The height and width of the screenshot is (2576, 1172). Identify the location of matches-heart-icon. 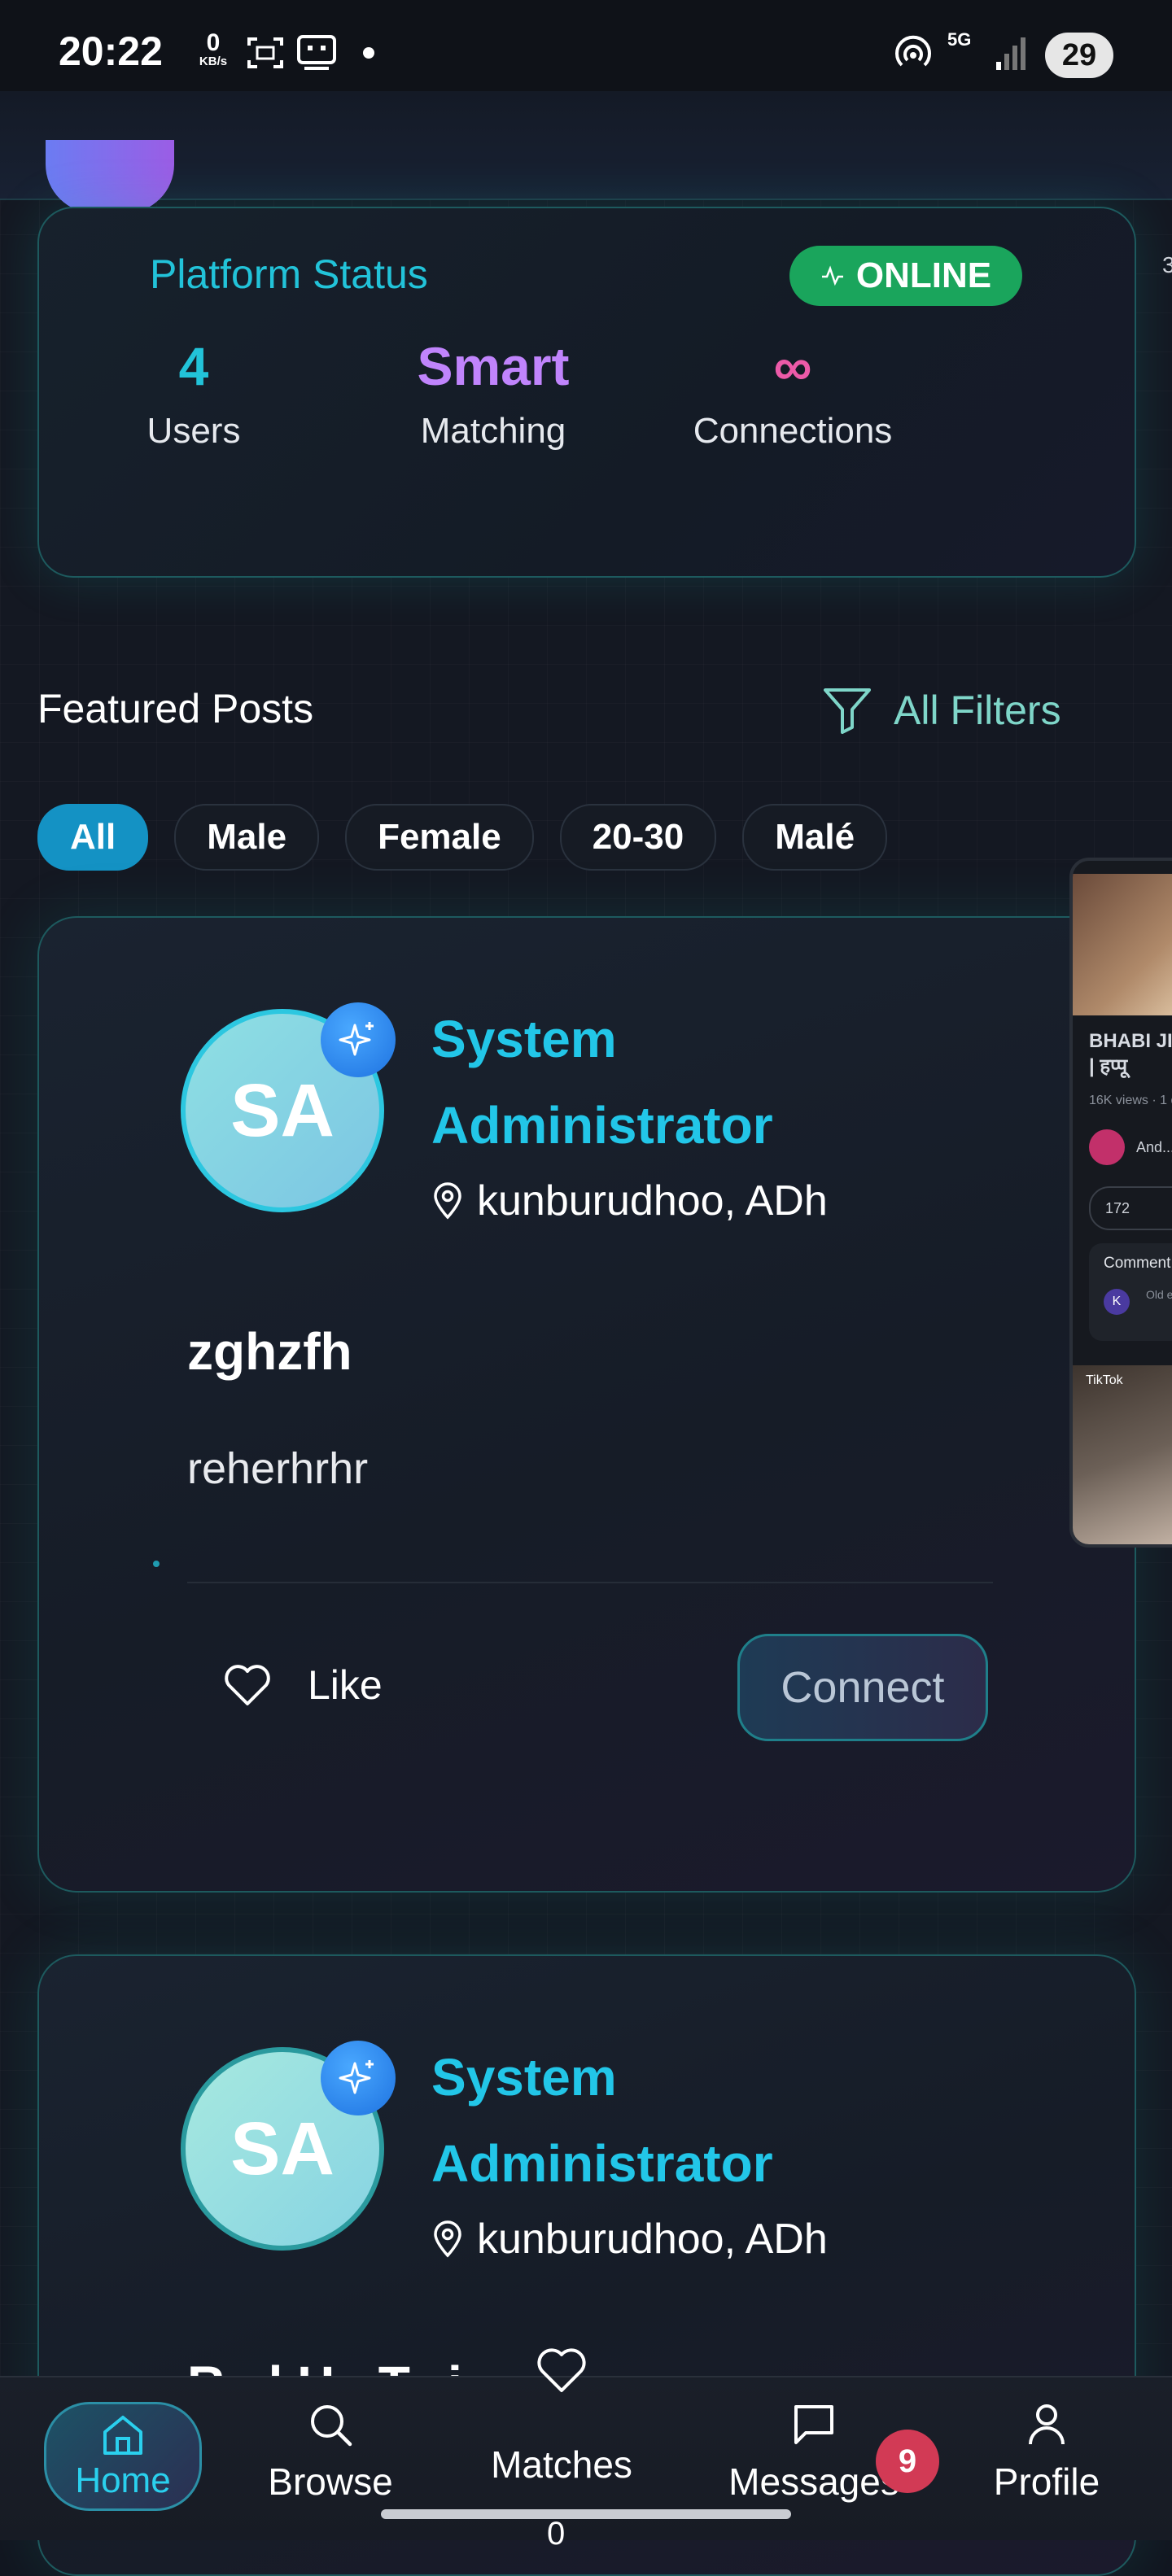
(561, 2370).